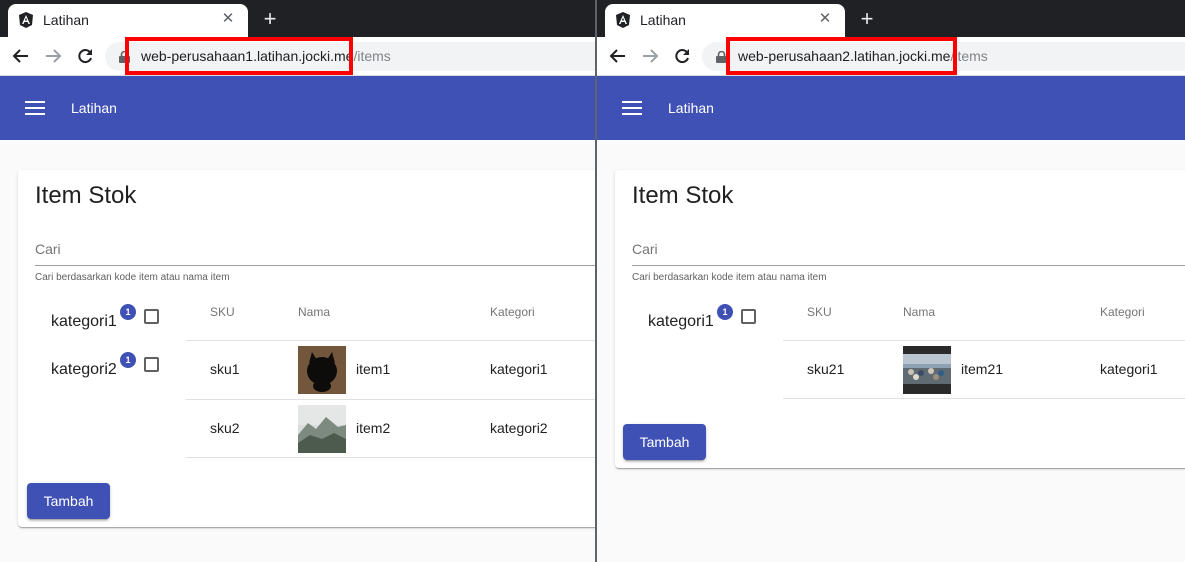 Image resolution: width=1185 pixels, height=562 pixels. What do you see at coordinates (826, 369) in the screenshot?
I see `sku-cell: sku21` at bounding box center [826, 369].